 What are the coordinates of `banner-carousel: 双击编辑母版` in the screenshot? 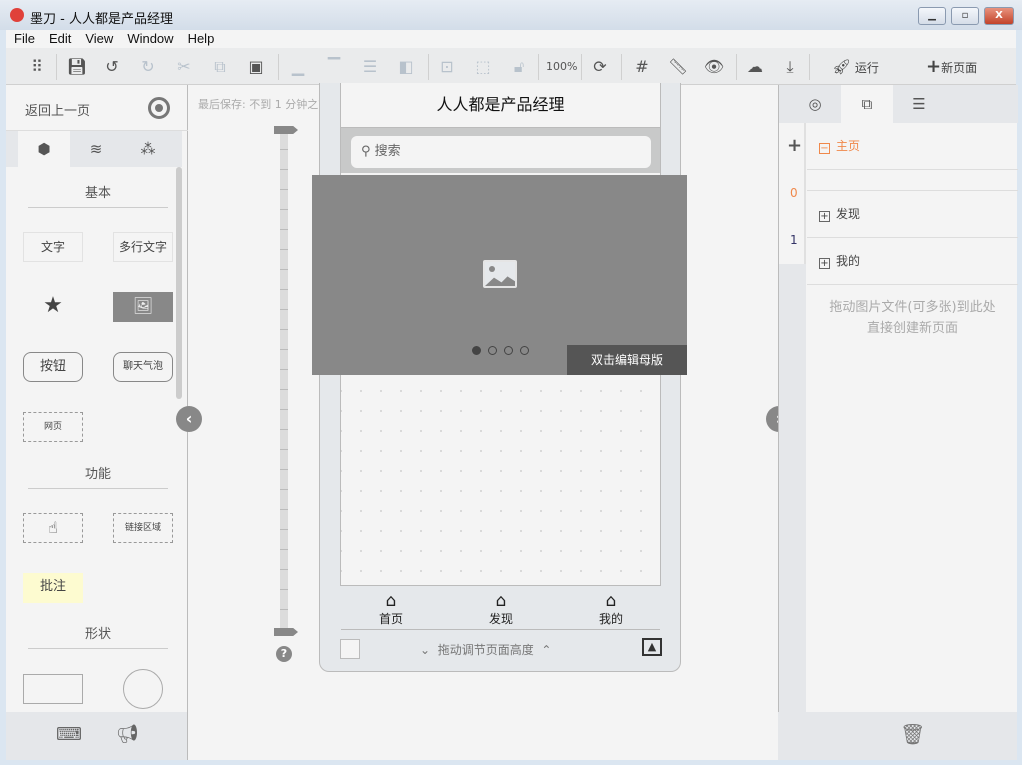 It's located at (499, 275).